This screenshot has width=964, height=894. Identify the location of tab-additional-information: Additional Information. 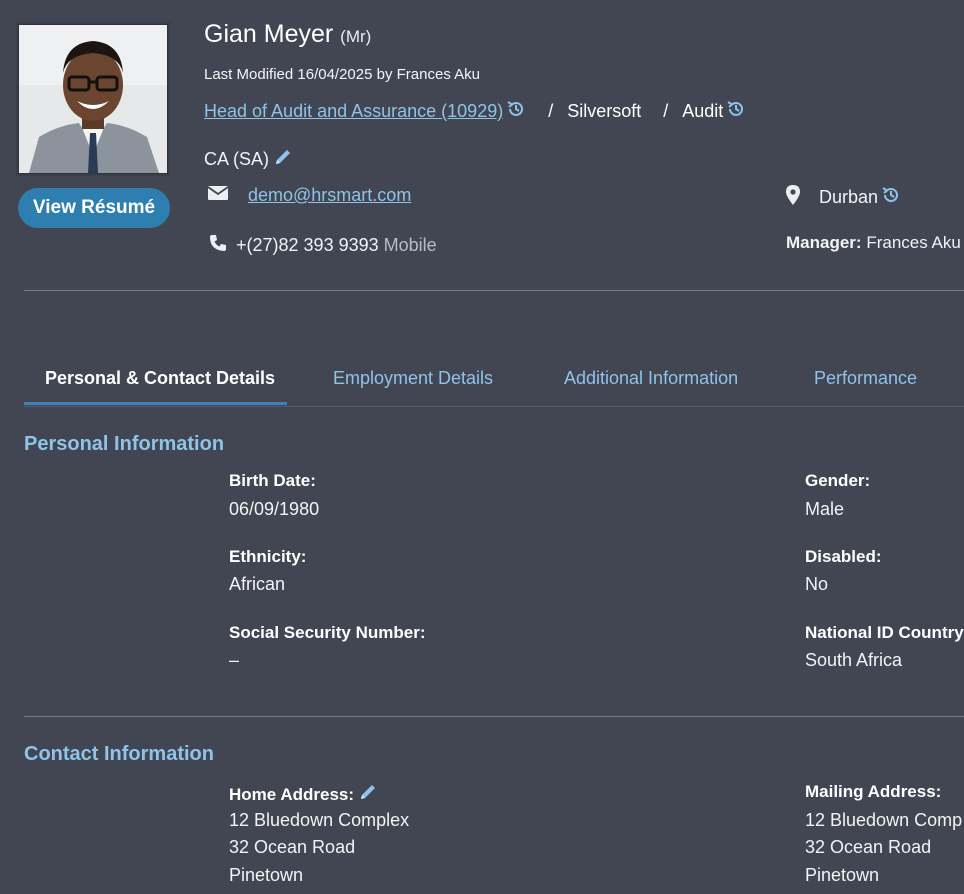
(651, 381).